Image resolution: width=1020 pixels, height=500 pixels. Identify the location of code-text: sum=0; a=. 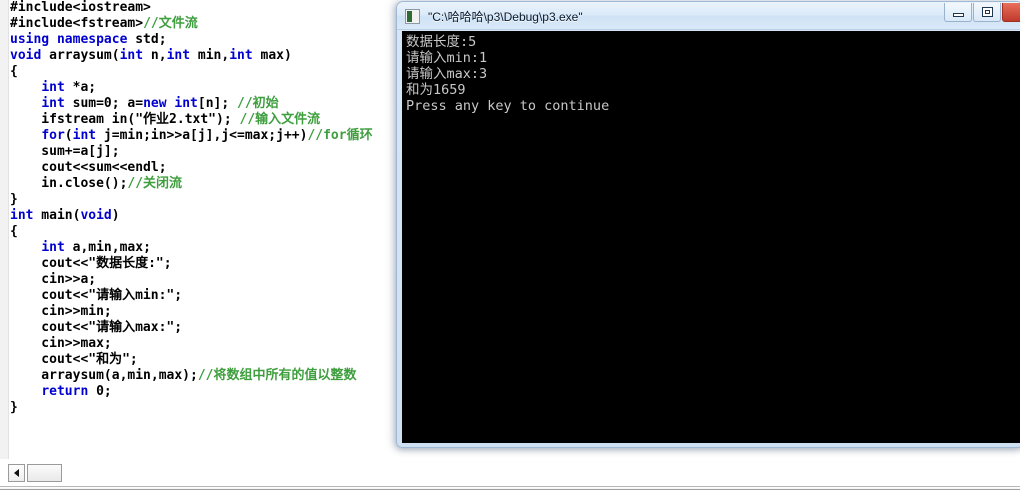
(104, 103).